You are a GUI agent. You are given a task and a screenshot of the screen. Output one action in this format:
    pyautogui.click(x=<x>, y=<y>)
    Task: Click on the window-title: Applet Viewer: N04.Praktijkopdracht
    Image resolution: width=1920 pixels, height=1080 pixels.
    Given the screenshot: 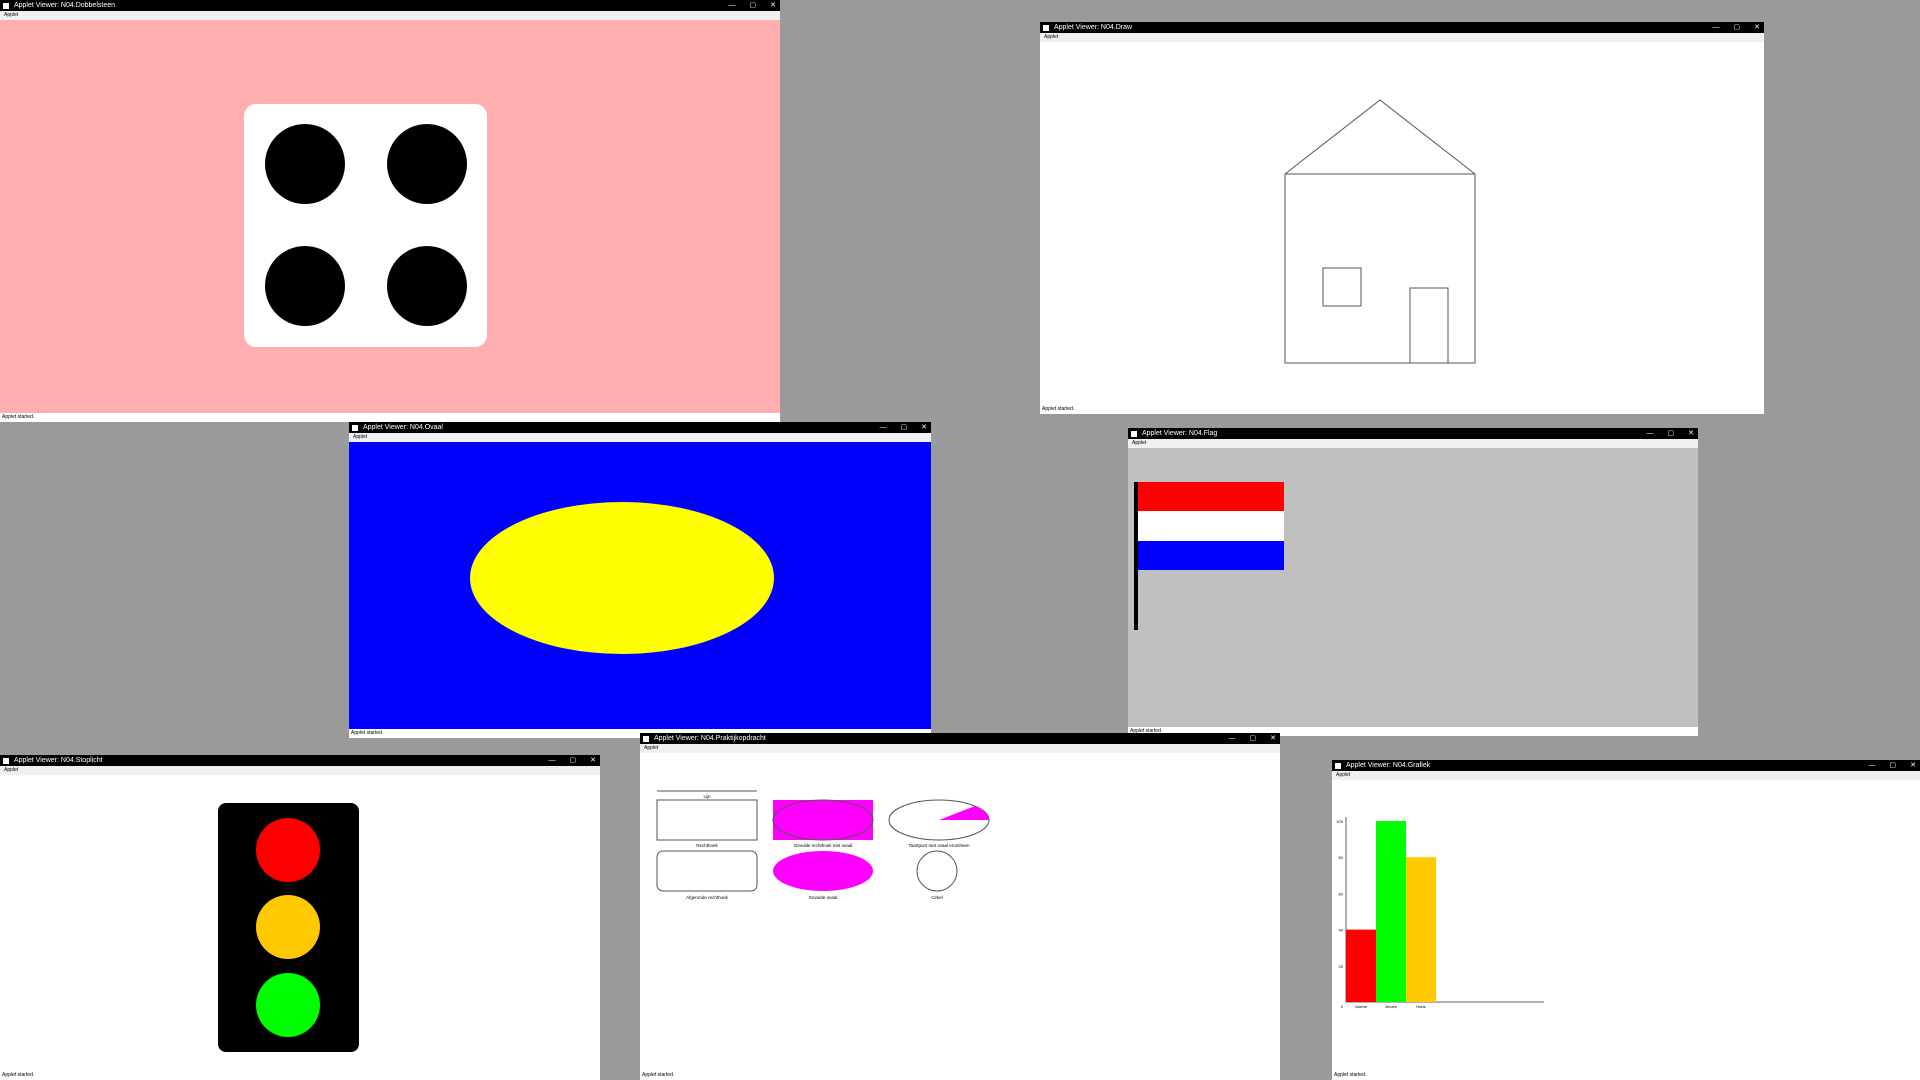 What is the action you would take?
    pyautogui.click(x=709, y=738)
    